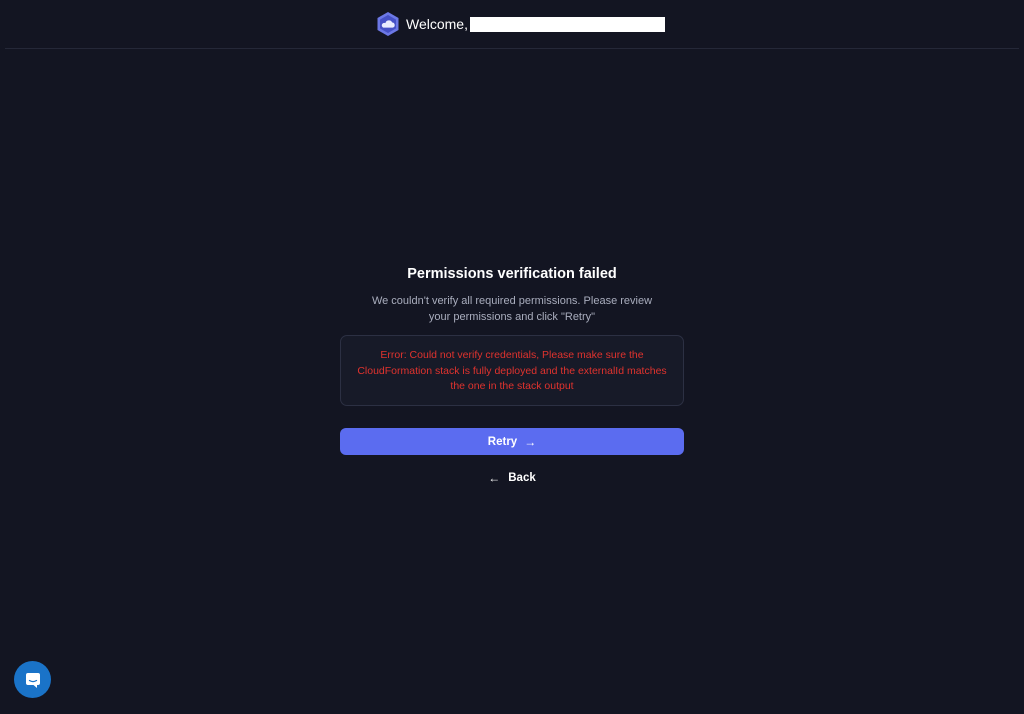  I want to click on welcome-text: Welcome,, so click(437, 24).